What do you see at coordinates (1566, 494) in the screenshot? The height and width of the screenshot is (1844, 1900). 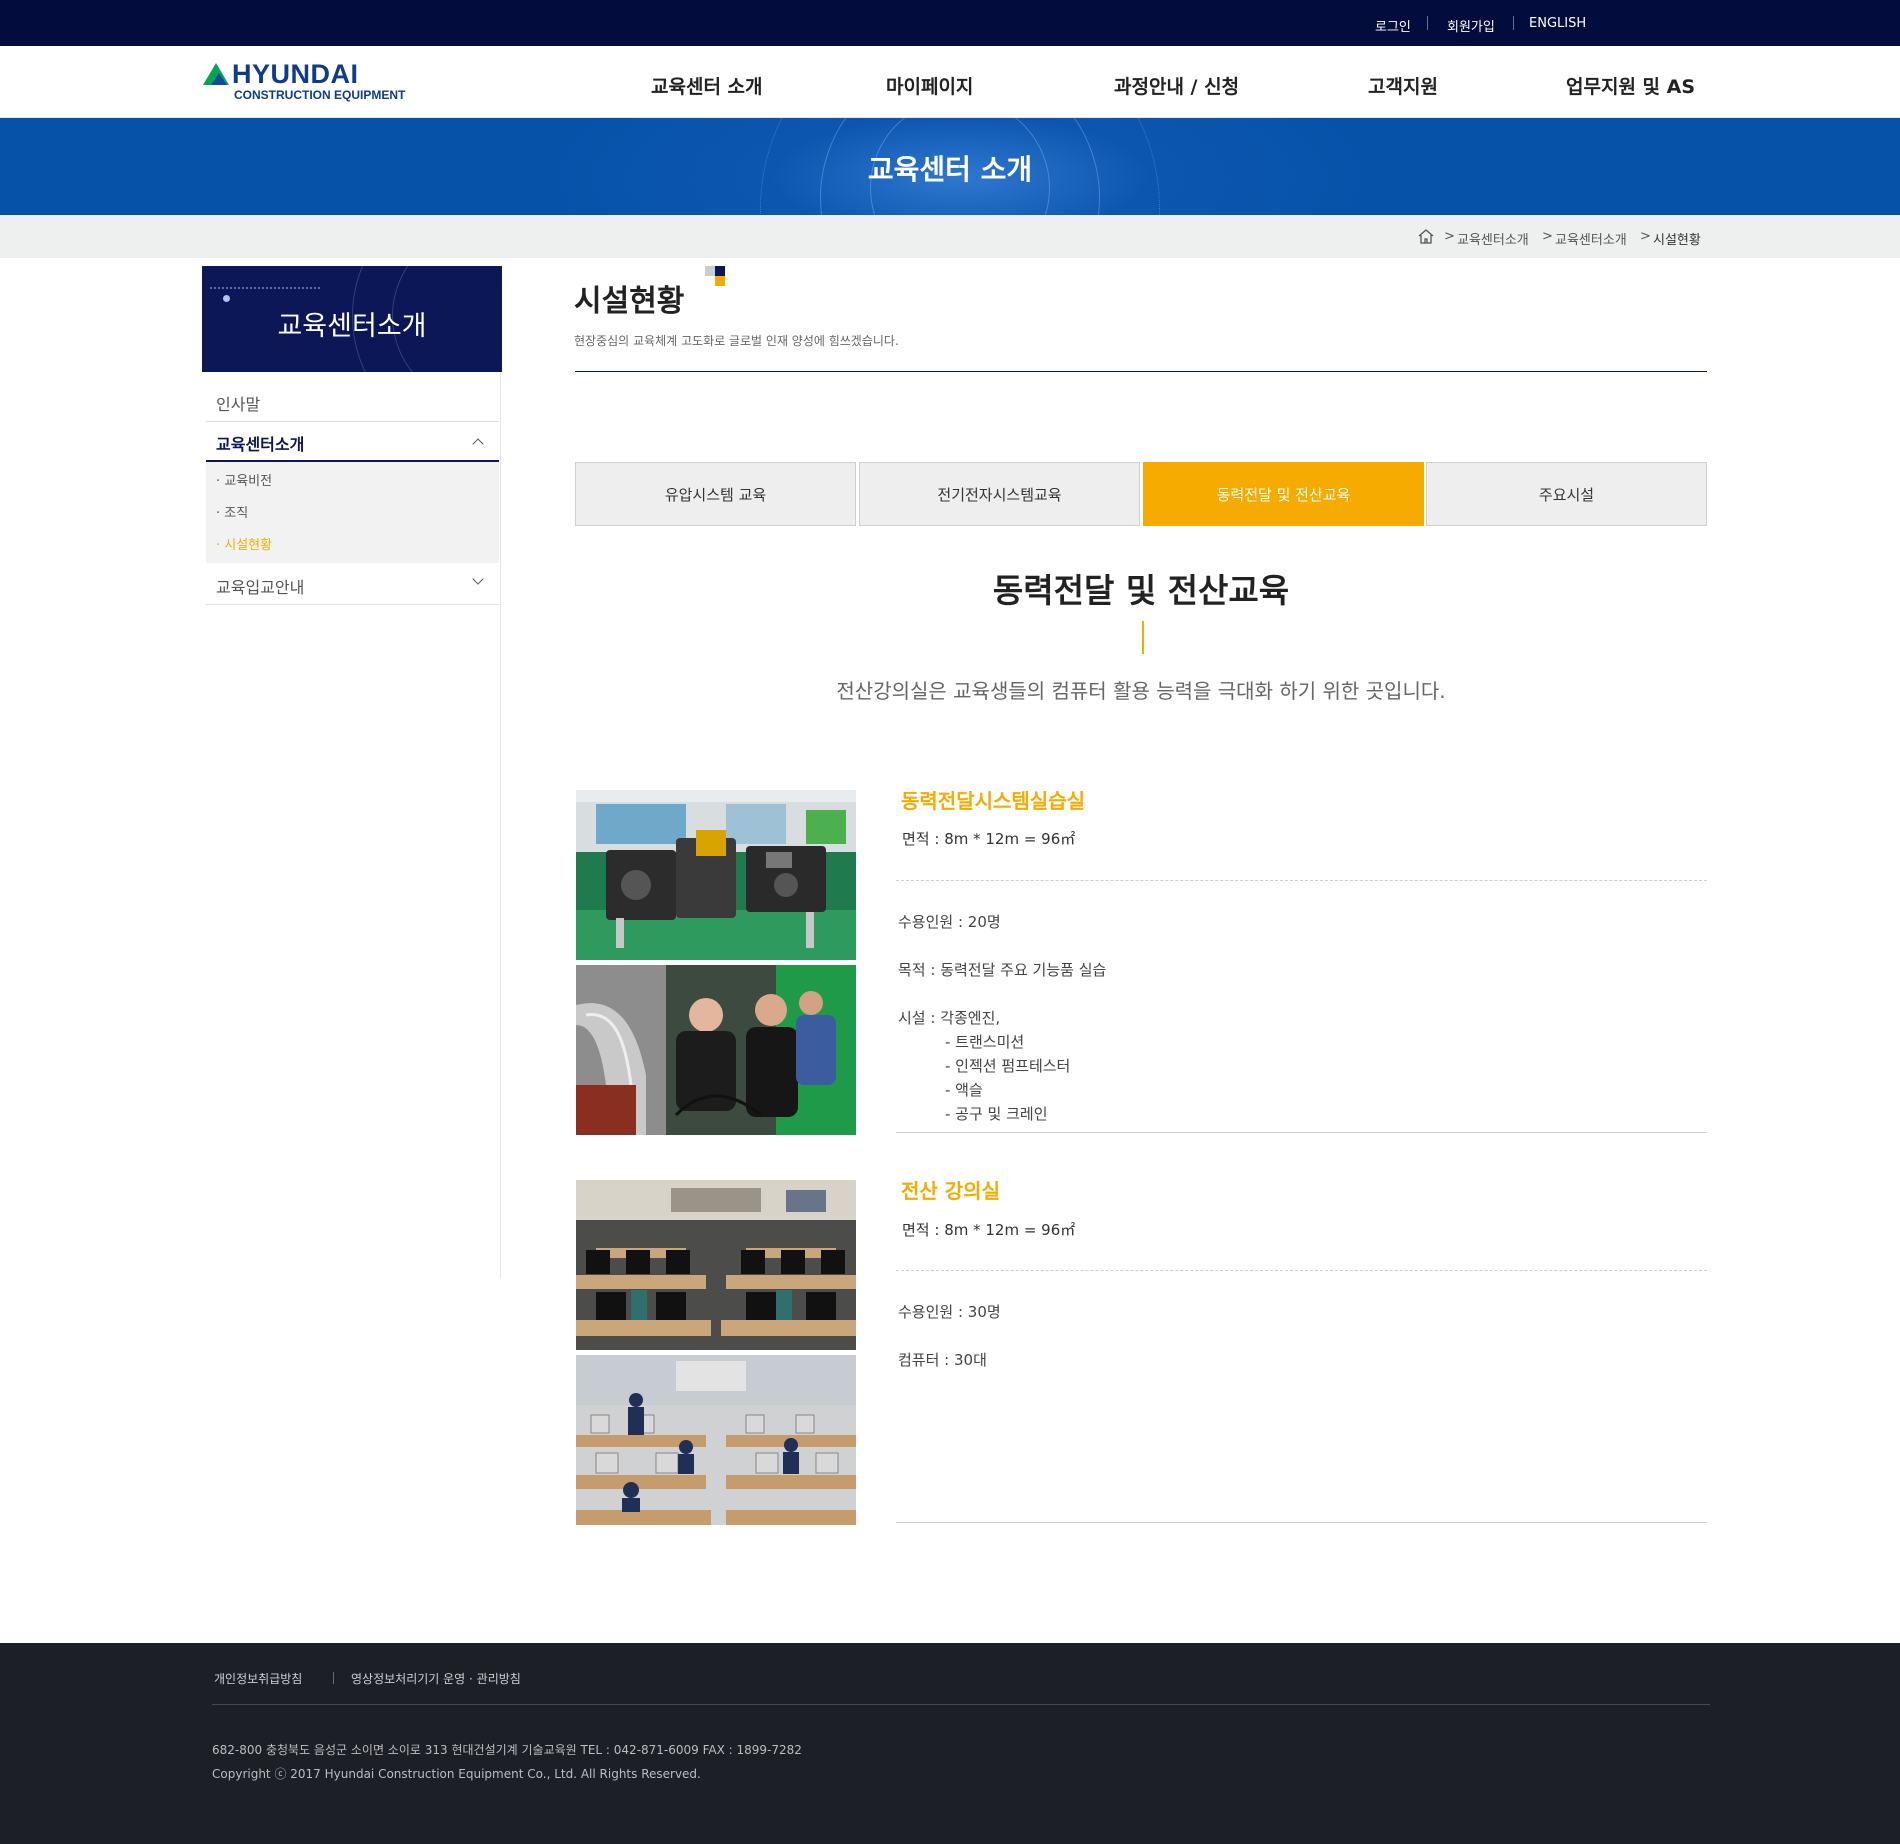 I see `tab-main-facilities: 주요시설` at bounding box center [1566, 494].